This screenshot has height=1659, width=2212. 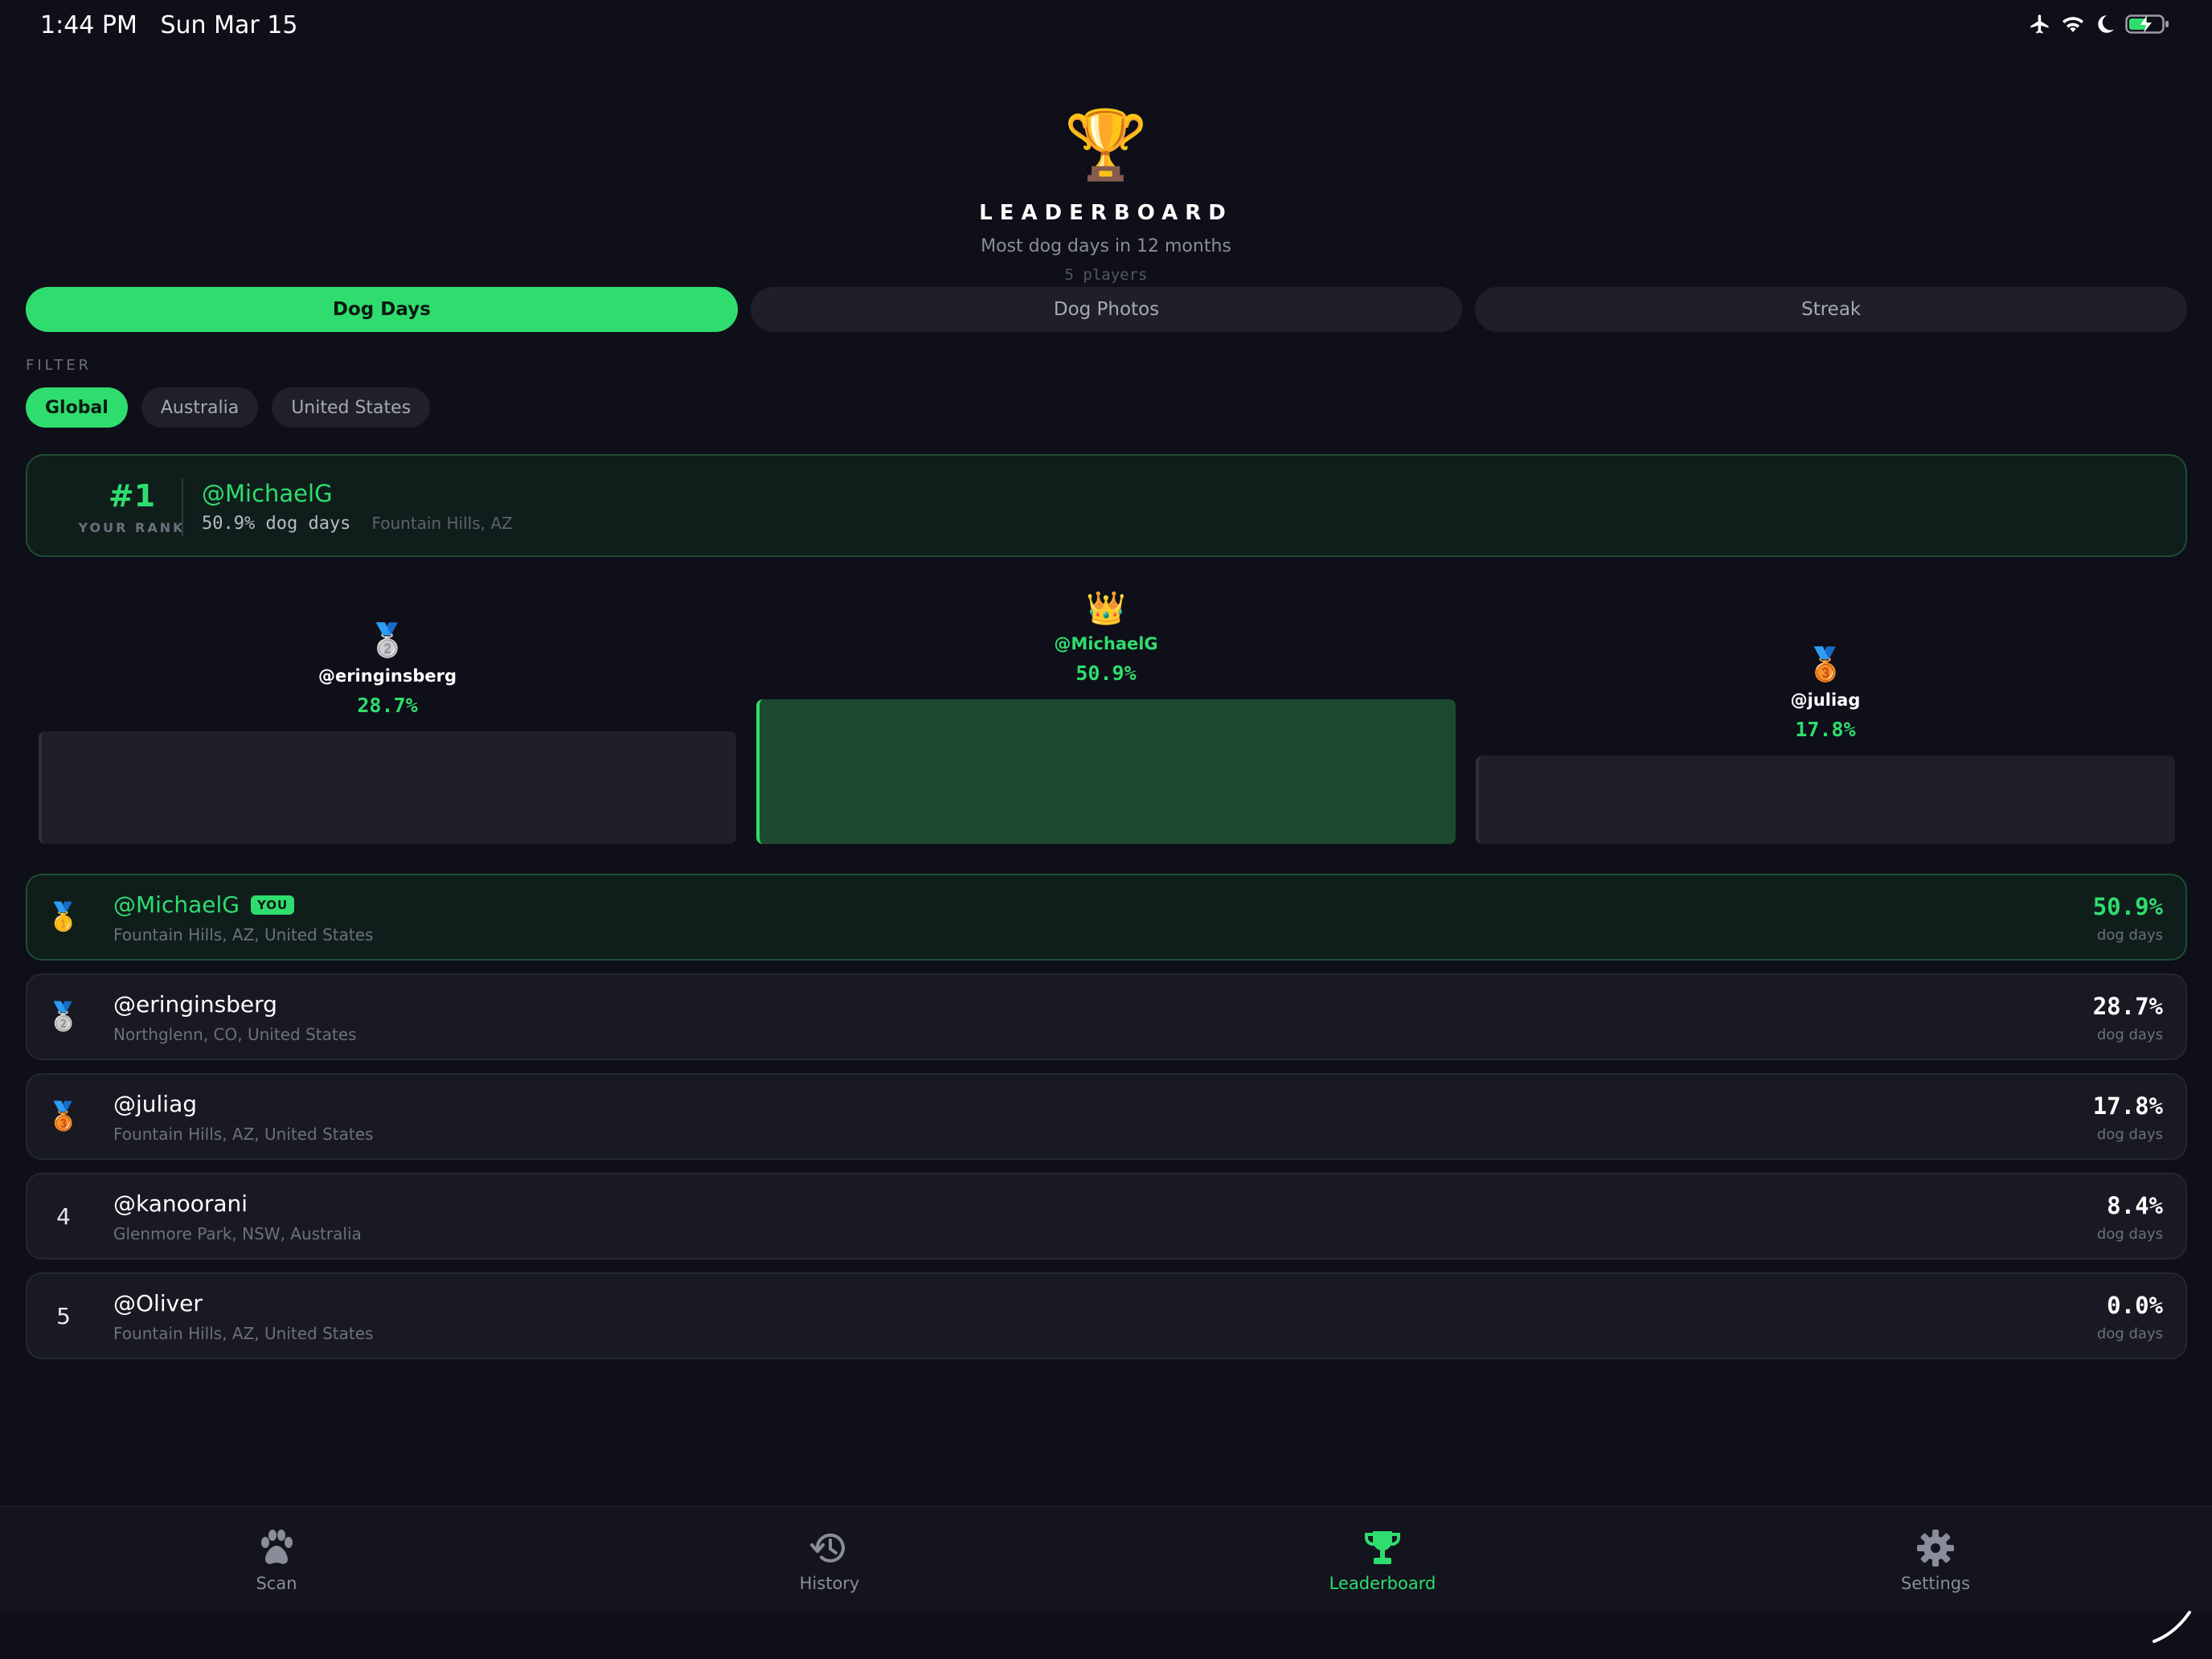 What do you see at coordinates (276, 524) in the screenshot?
I see `your-rank-value: 50.9% dog days` at bounding box center [276, 524].